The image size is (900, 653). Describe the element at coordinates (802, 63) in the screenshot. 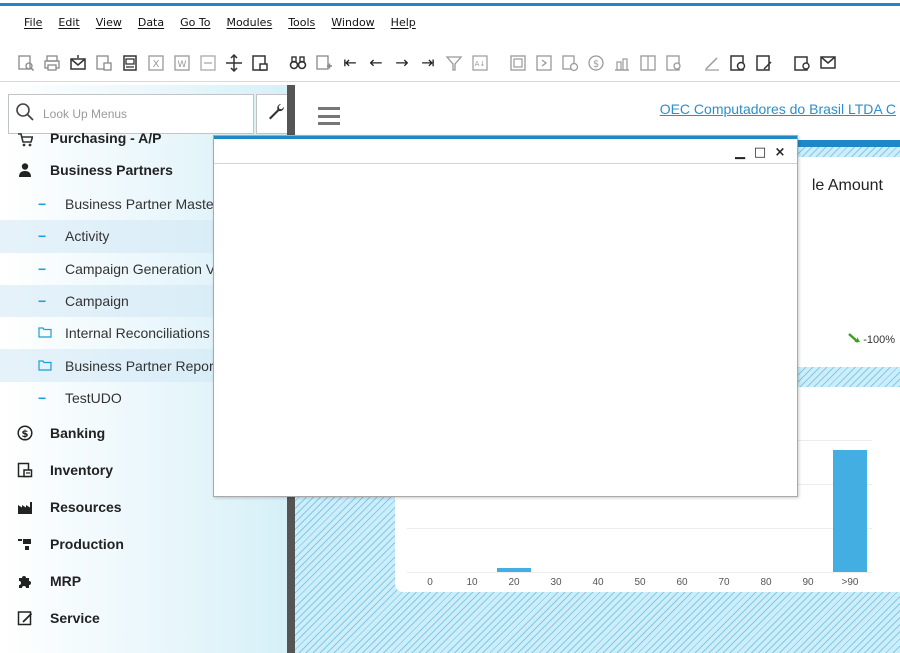

I see `messages-icon` at that location.